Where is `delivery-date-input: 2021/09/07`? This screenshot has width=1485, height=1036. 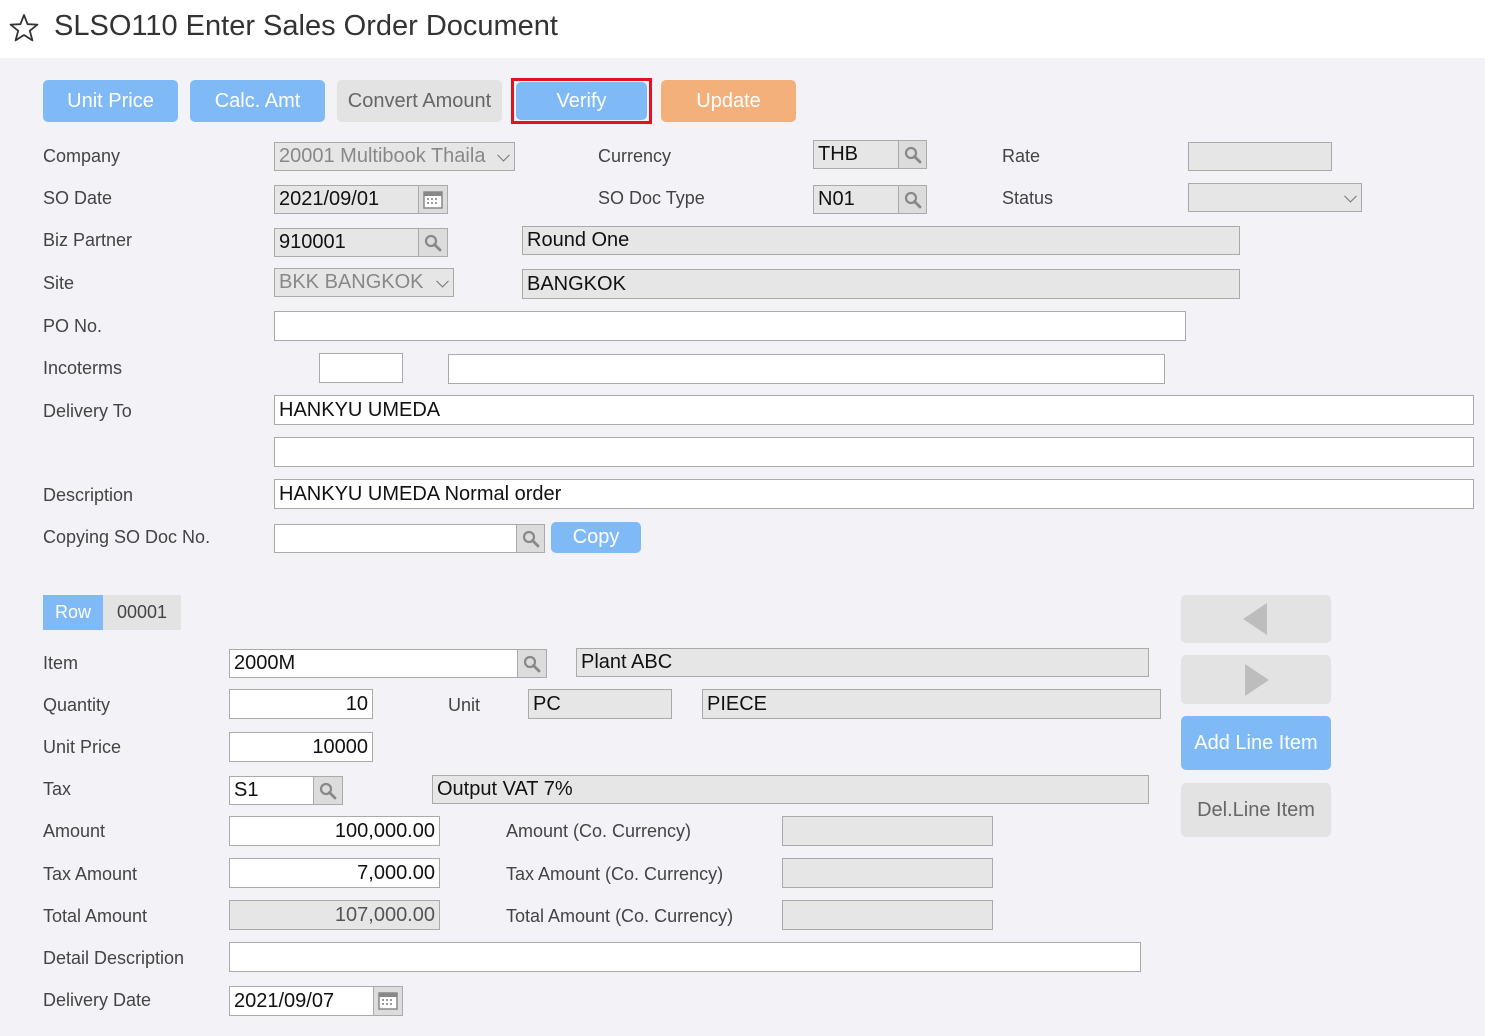
delivery-date-input: 2021/09/07 is located at coordinates (301, 1001).